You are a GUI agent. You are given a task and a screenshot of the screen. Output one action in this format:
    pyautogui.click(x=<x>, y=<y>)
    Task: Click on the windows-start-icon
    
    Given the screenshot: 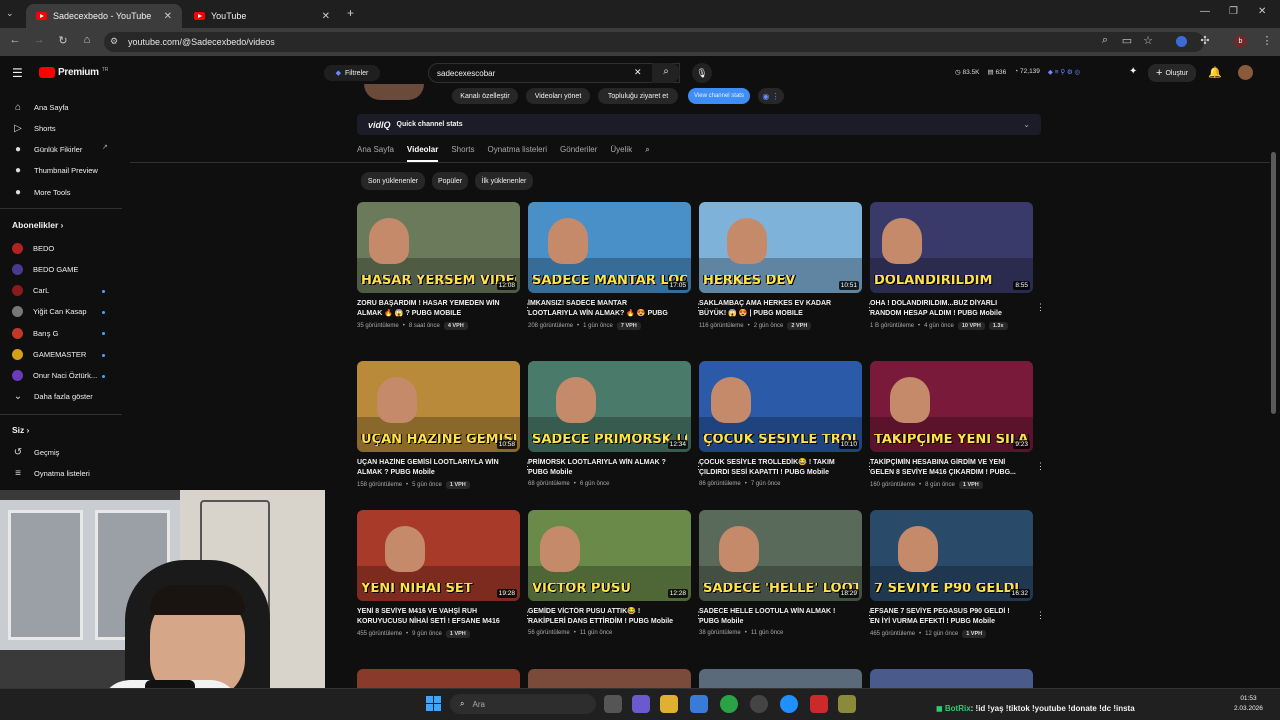 What is the action you would take?
    pyautogui.click(x=433, y=703)
    